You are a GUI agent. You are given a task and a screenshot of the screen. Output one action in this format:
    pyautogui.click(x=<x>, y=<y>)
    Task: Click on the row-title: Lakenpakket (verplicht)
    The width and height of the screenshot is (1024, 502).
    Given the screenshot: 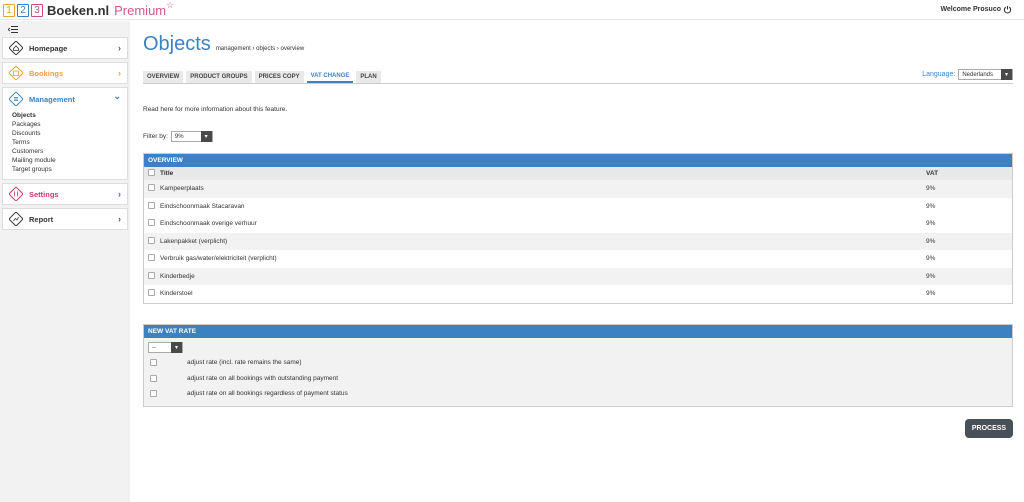 What is the action you would take?
    pyautogui.click(x=543, y=241)
    